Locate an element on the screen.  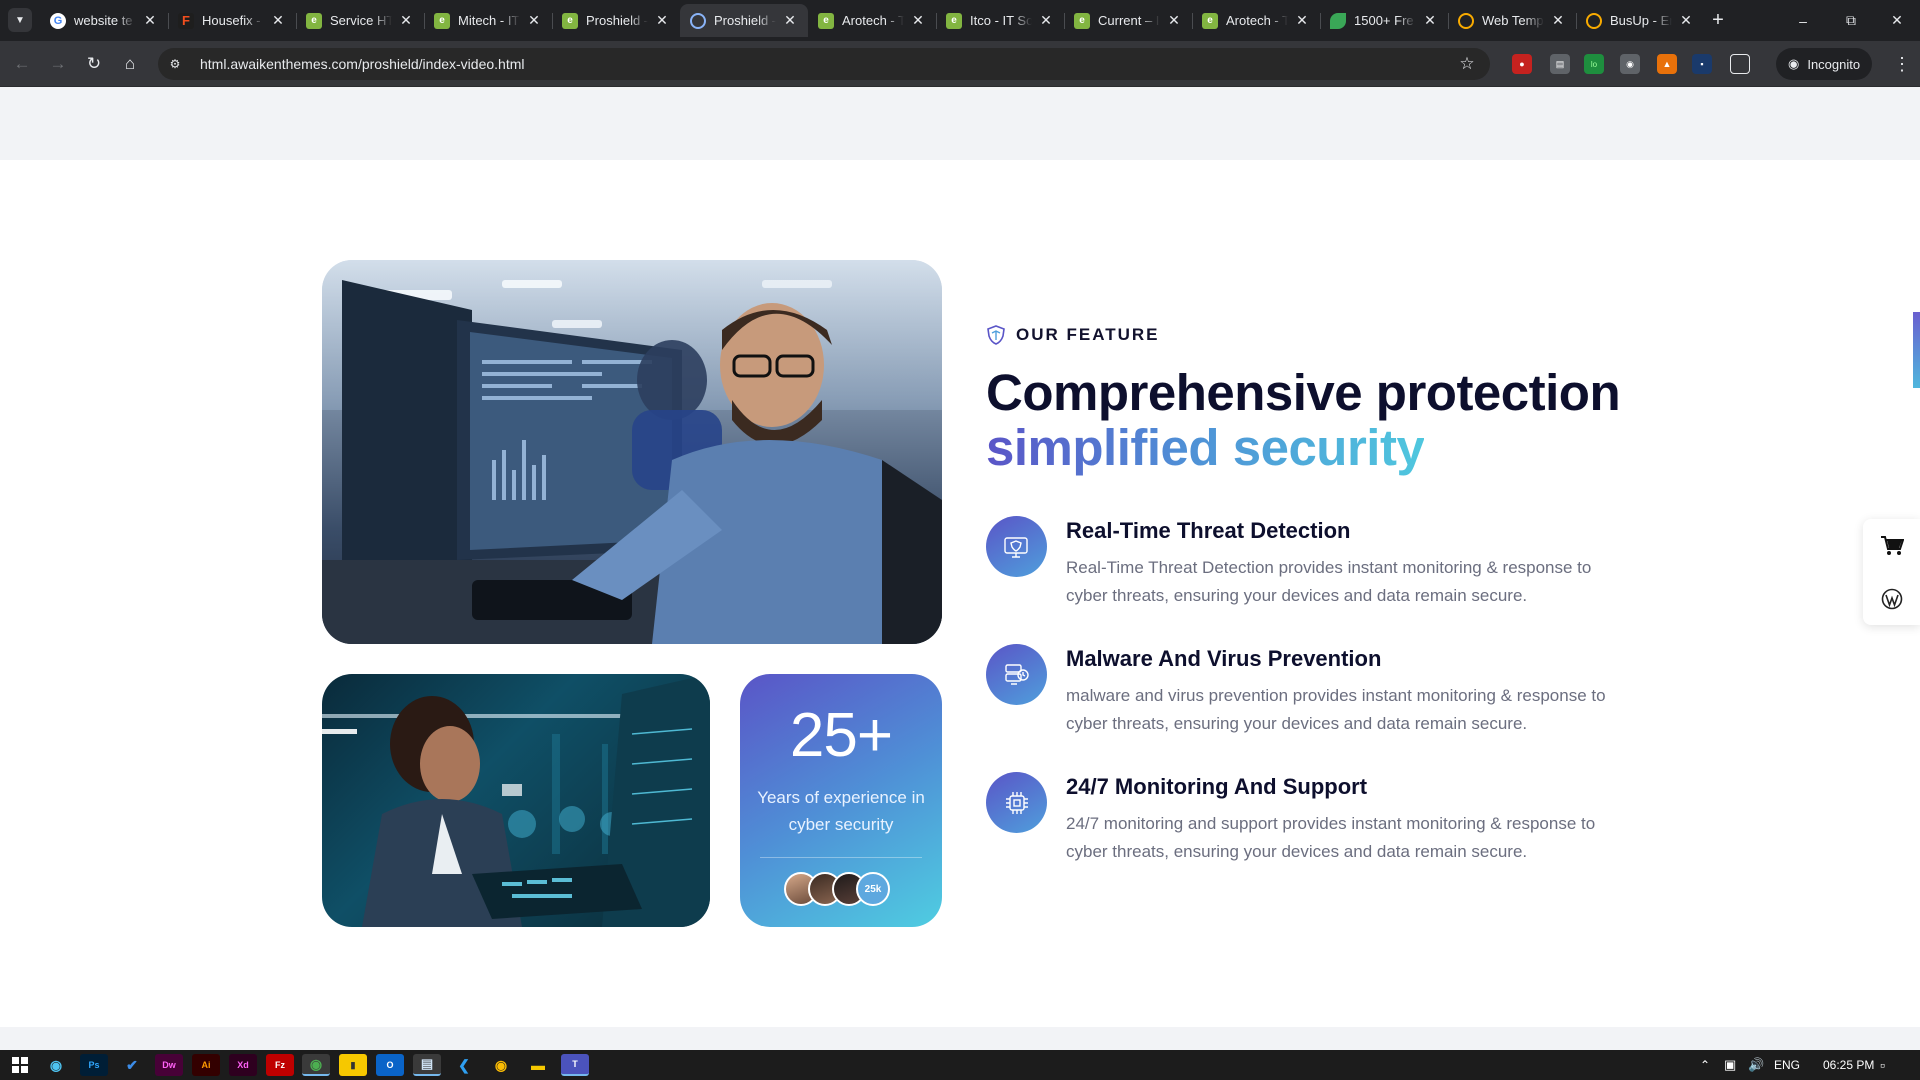
tab: e Itco - IT So ✕ is located at coordinates (1000, 20).